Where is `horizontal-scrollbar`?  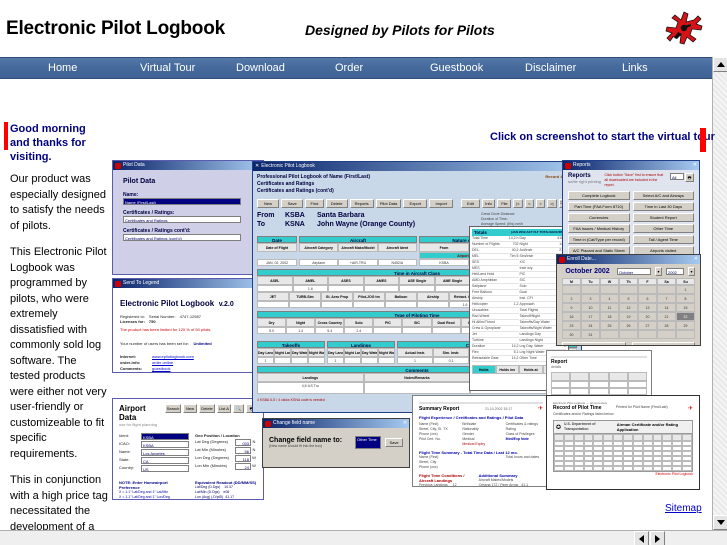 horizontal-scrollbar is located at coordinates (363, 537).